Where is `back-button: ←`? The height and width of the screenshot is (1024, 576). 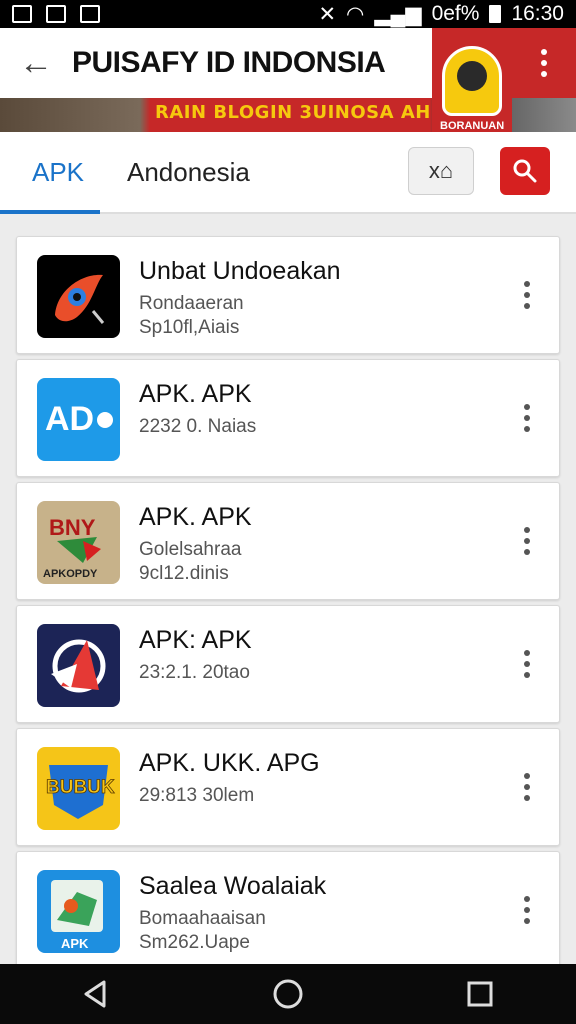 back-button: ← is located at coordinates (36, 63).